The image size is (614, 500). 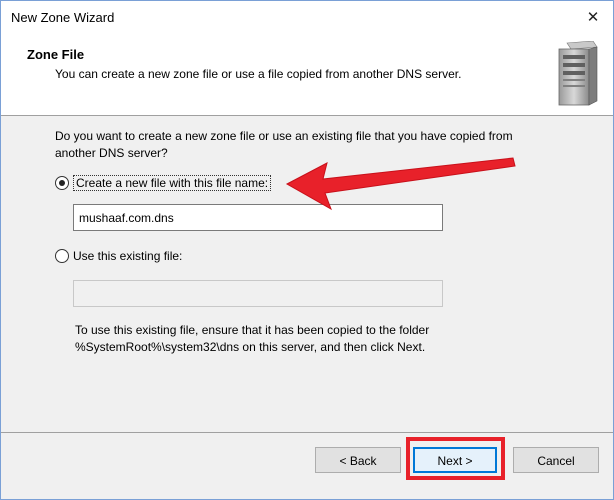 What do you see at coordinates (358, 460) in the screenshot?
I see `back-button: < Back` at bounding box center [358, 460].